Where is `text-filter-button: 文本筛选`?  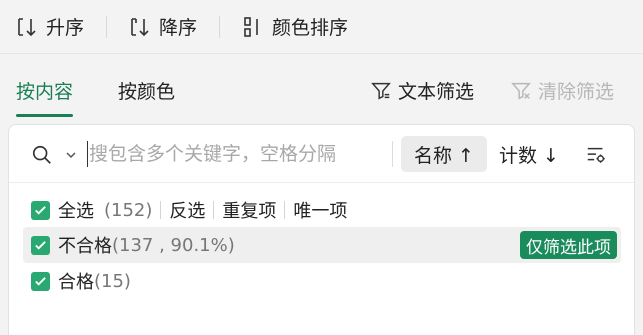 text-filter-button: 文本筛选 is located at coordinates (422, 90).